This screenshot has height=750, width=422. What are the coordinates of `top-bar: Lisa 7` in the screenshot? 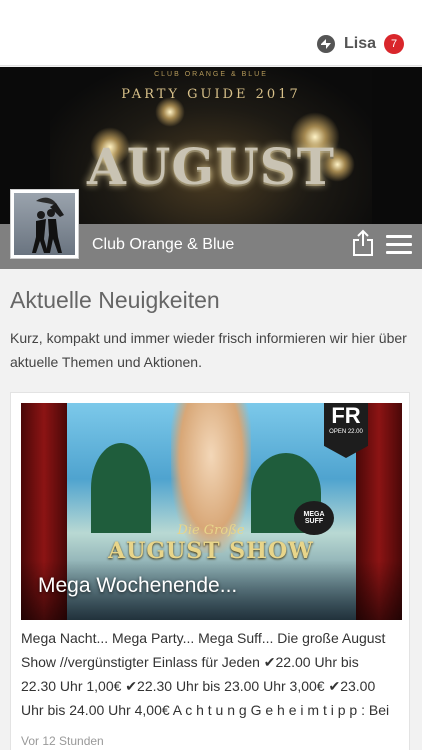 It's located at (211, 33).